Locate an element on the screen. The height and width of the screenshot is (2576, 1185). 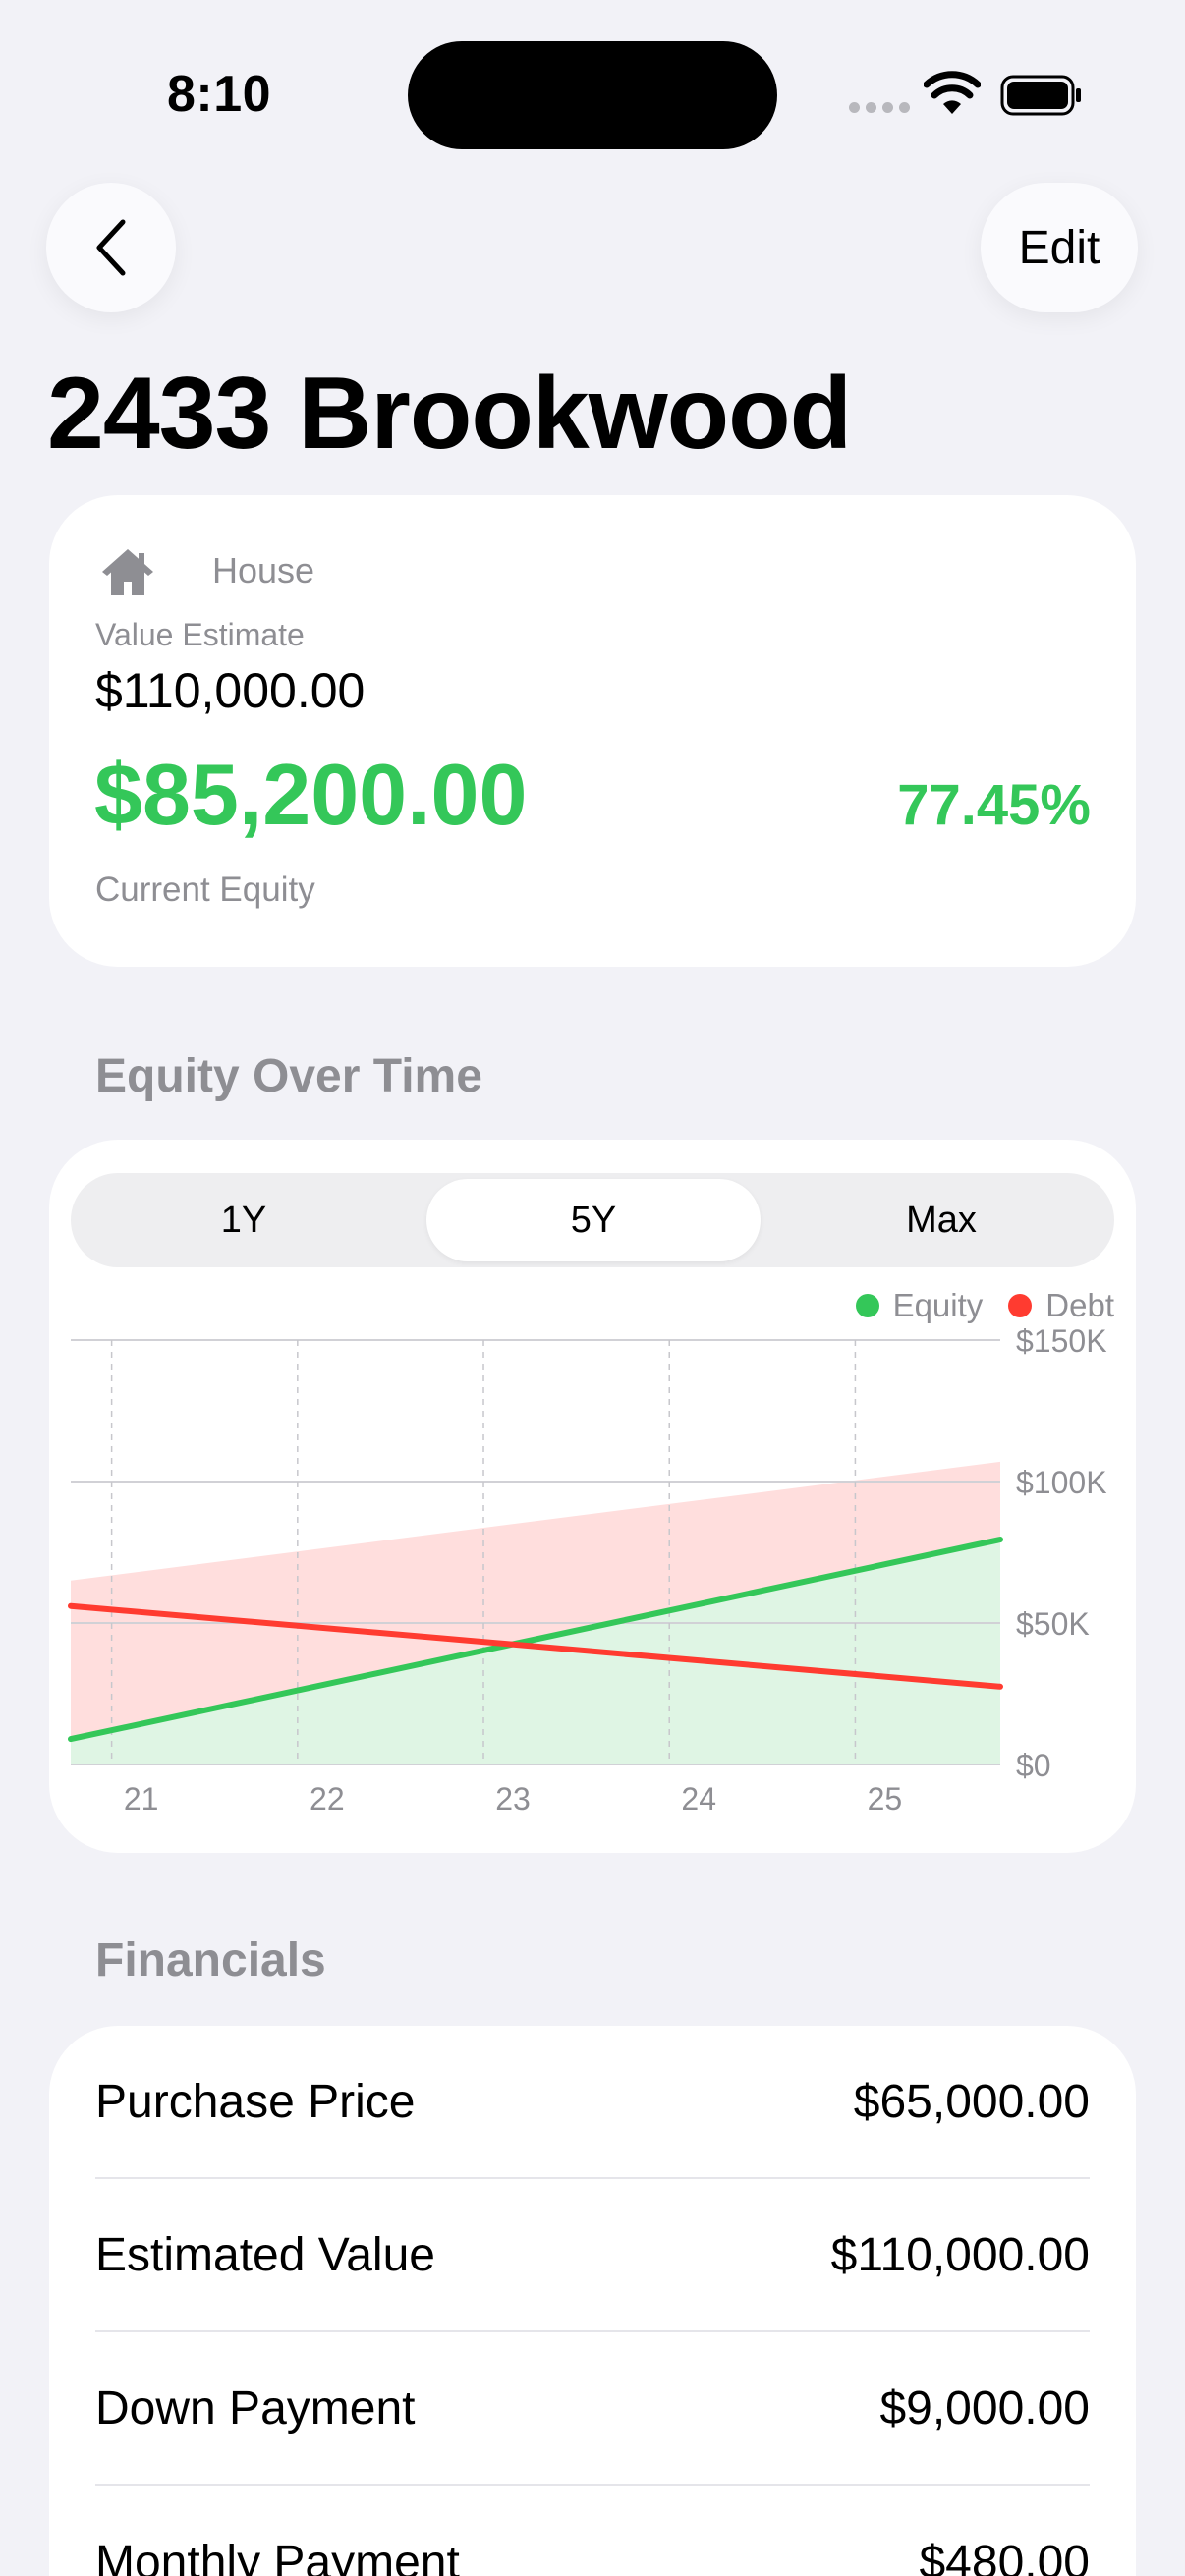
chevron-left-icon is located at coordinates (111, 247).